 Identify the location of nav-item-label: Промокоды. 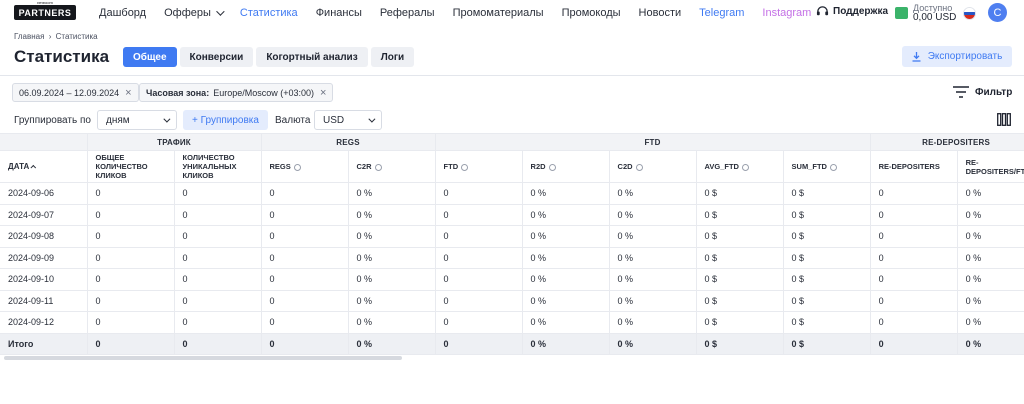
(591, 13).